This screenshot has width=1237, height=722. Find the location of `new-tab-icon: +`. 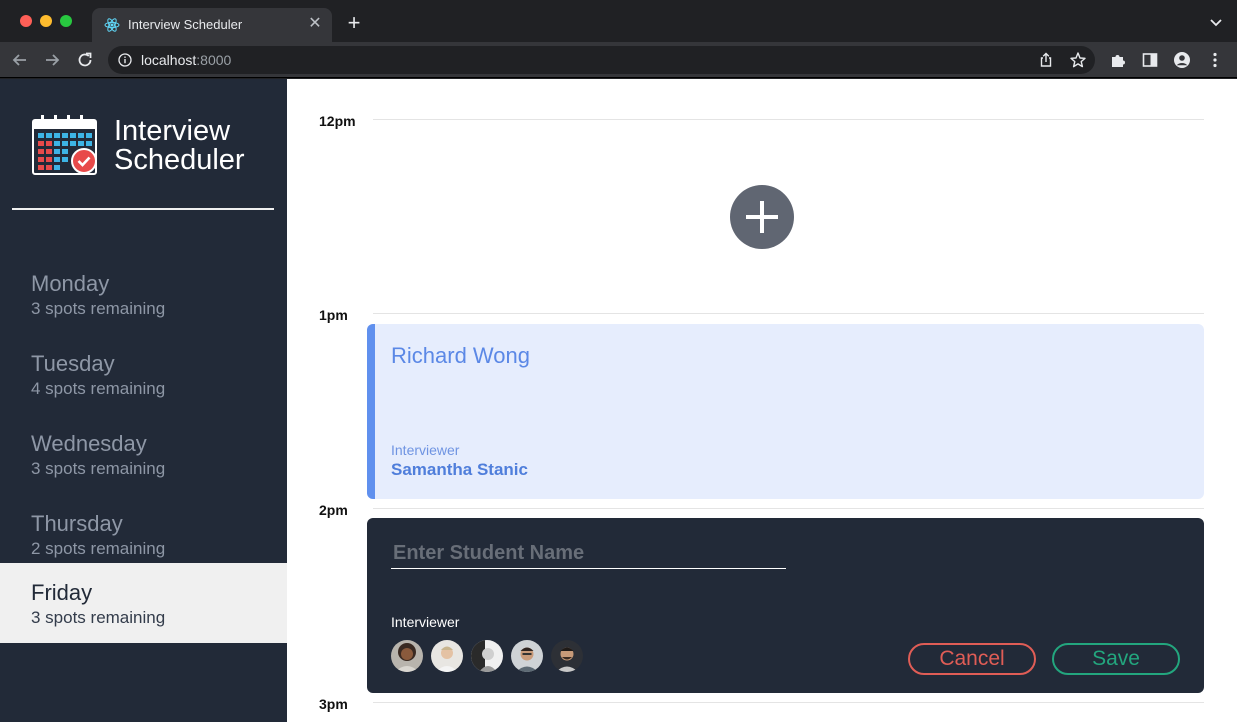

new-tab-icon: + is located at coordinates (354, 23).